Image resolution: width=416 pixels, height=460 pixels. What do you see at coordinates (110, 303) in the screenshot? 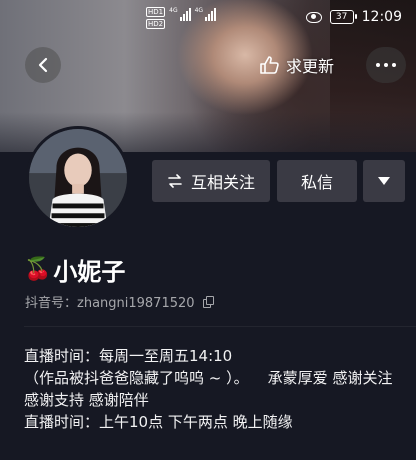
I see `douyin-id: 抖音号：zhangni19871520` at bounding box center [110, 303].